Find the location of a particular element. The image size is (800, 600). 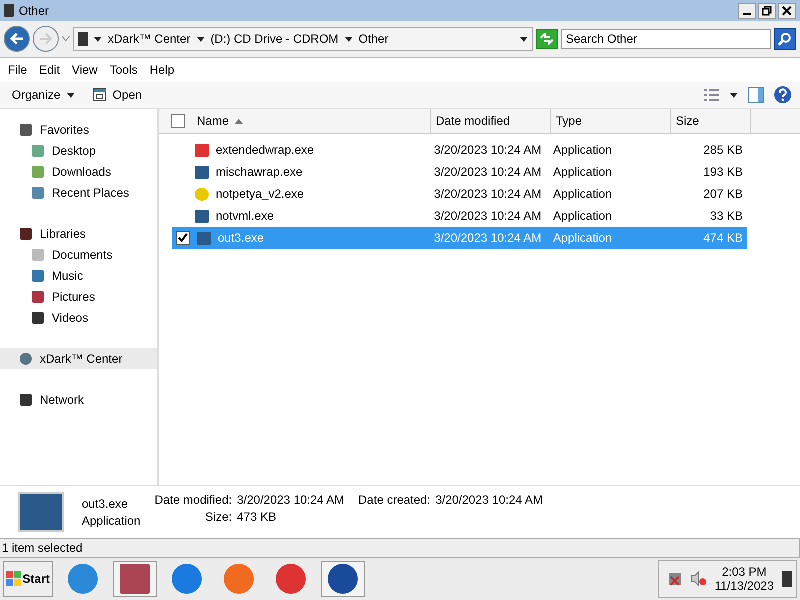

restore-button is located at coordinates (767, 10).